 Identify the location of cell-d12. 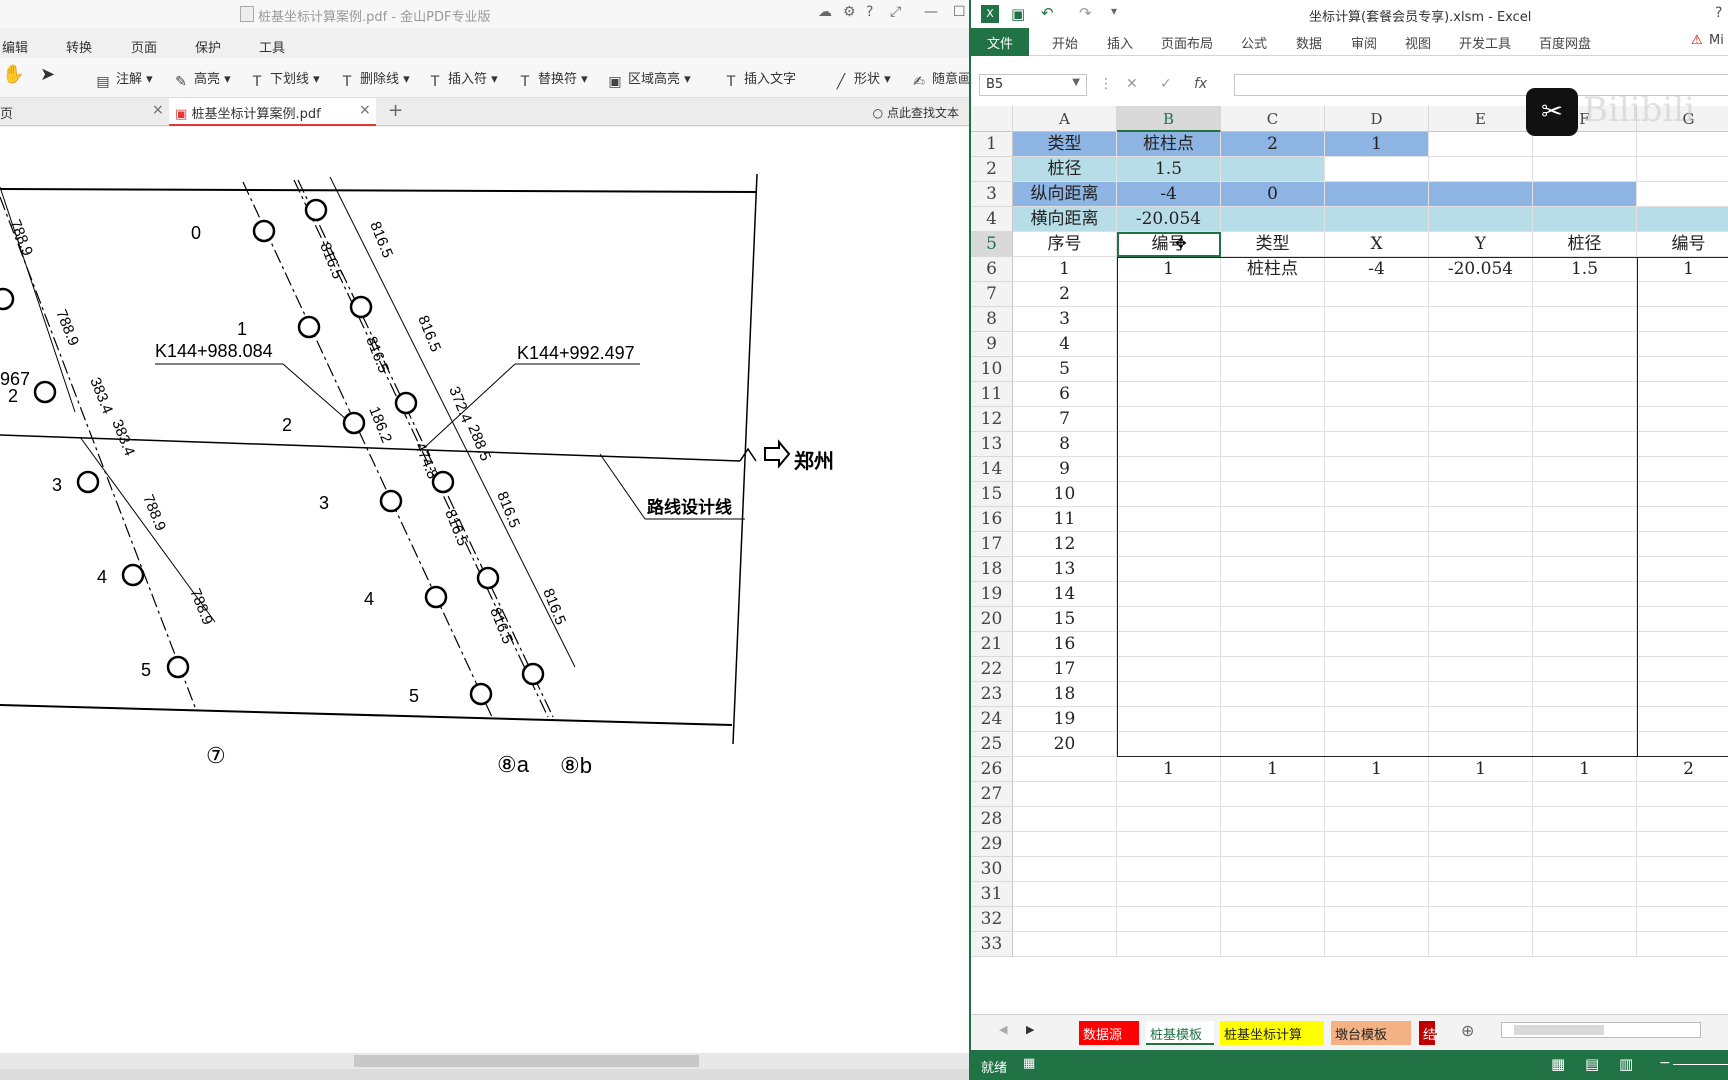
(1377, 419).